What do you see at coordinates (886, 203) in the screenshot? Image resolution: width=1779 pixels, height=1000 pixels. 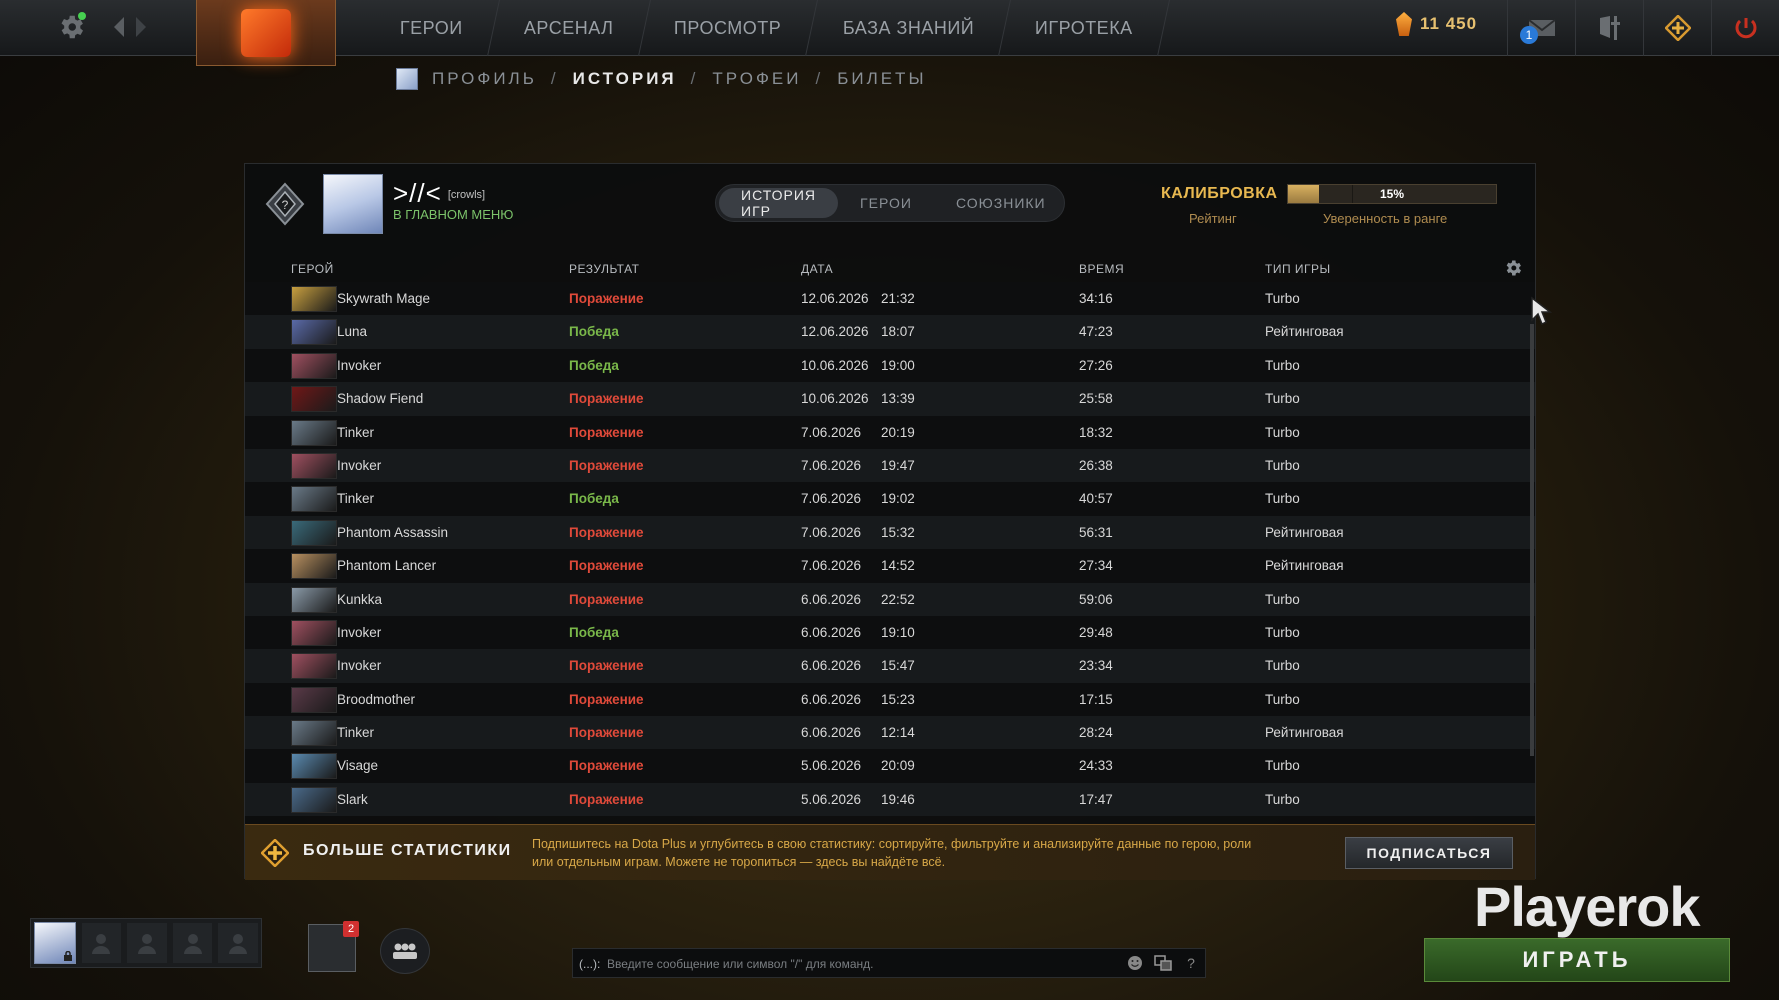 I see `tab-heroes: ГЕРОИ` at bounding box center [886, 203].